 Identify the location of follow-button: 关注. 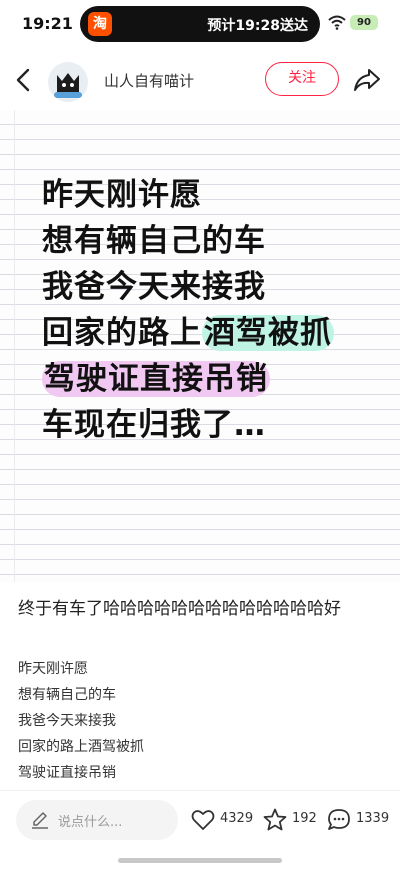
(302, 79).